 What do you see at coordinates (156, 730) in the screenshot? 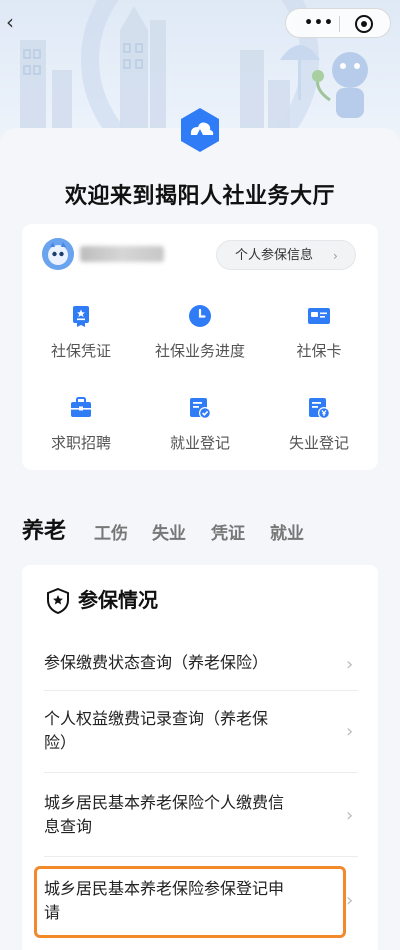
I see `list-item-label: 个人权益缴费记录查询（养老保 险）` at bounding box center [156, 730].